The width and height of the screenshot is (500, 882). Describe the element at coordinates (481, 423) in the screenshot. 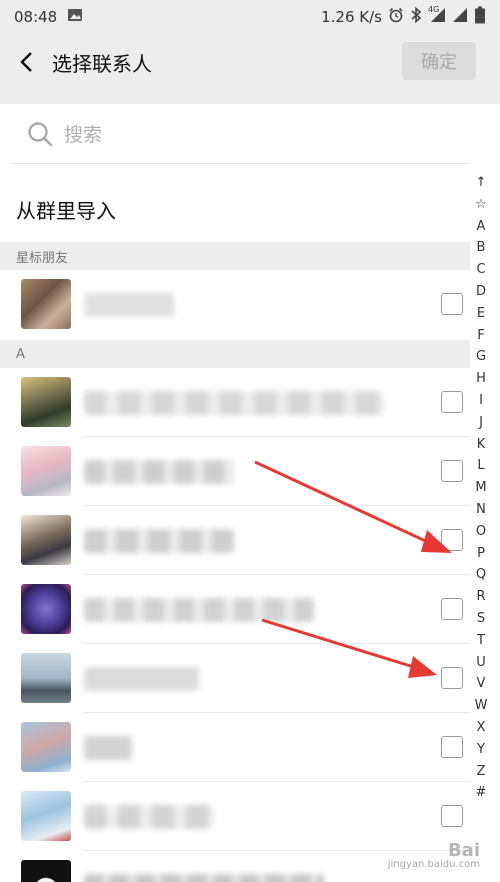

I see `index-letter: J` at that location.